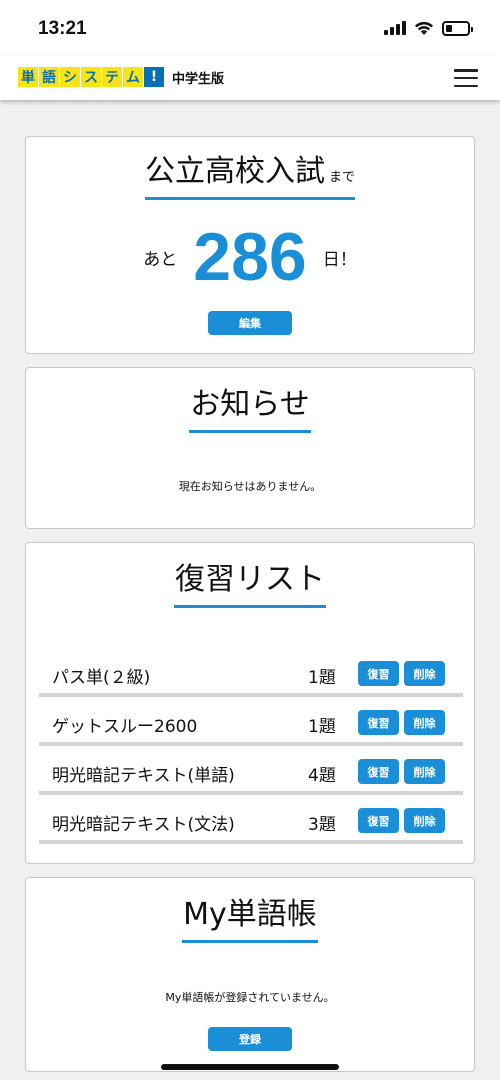 This screenshot has height=1080, width=500. I want to click on logo-char: ム, so click(133, 77).